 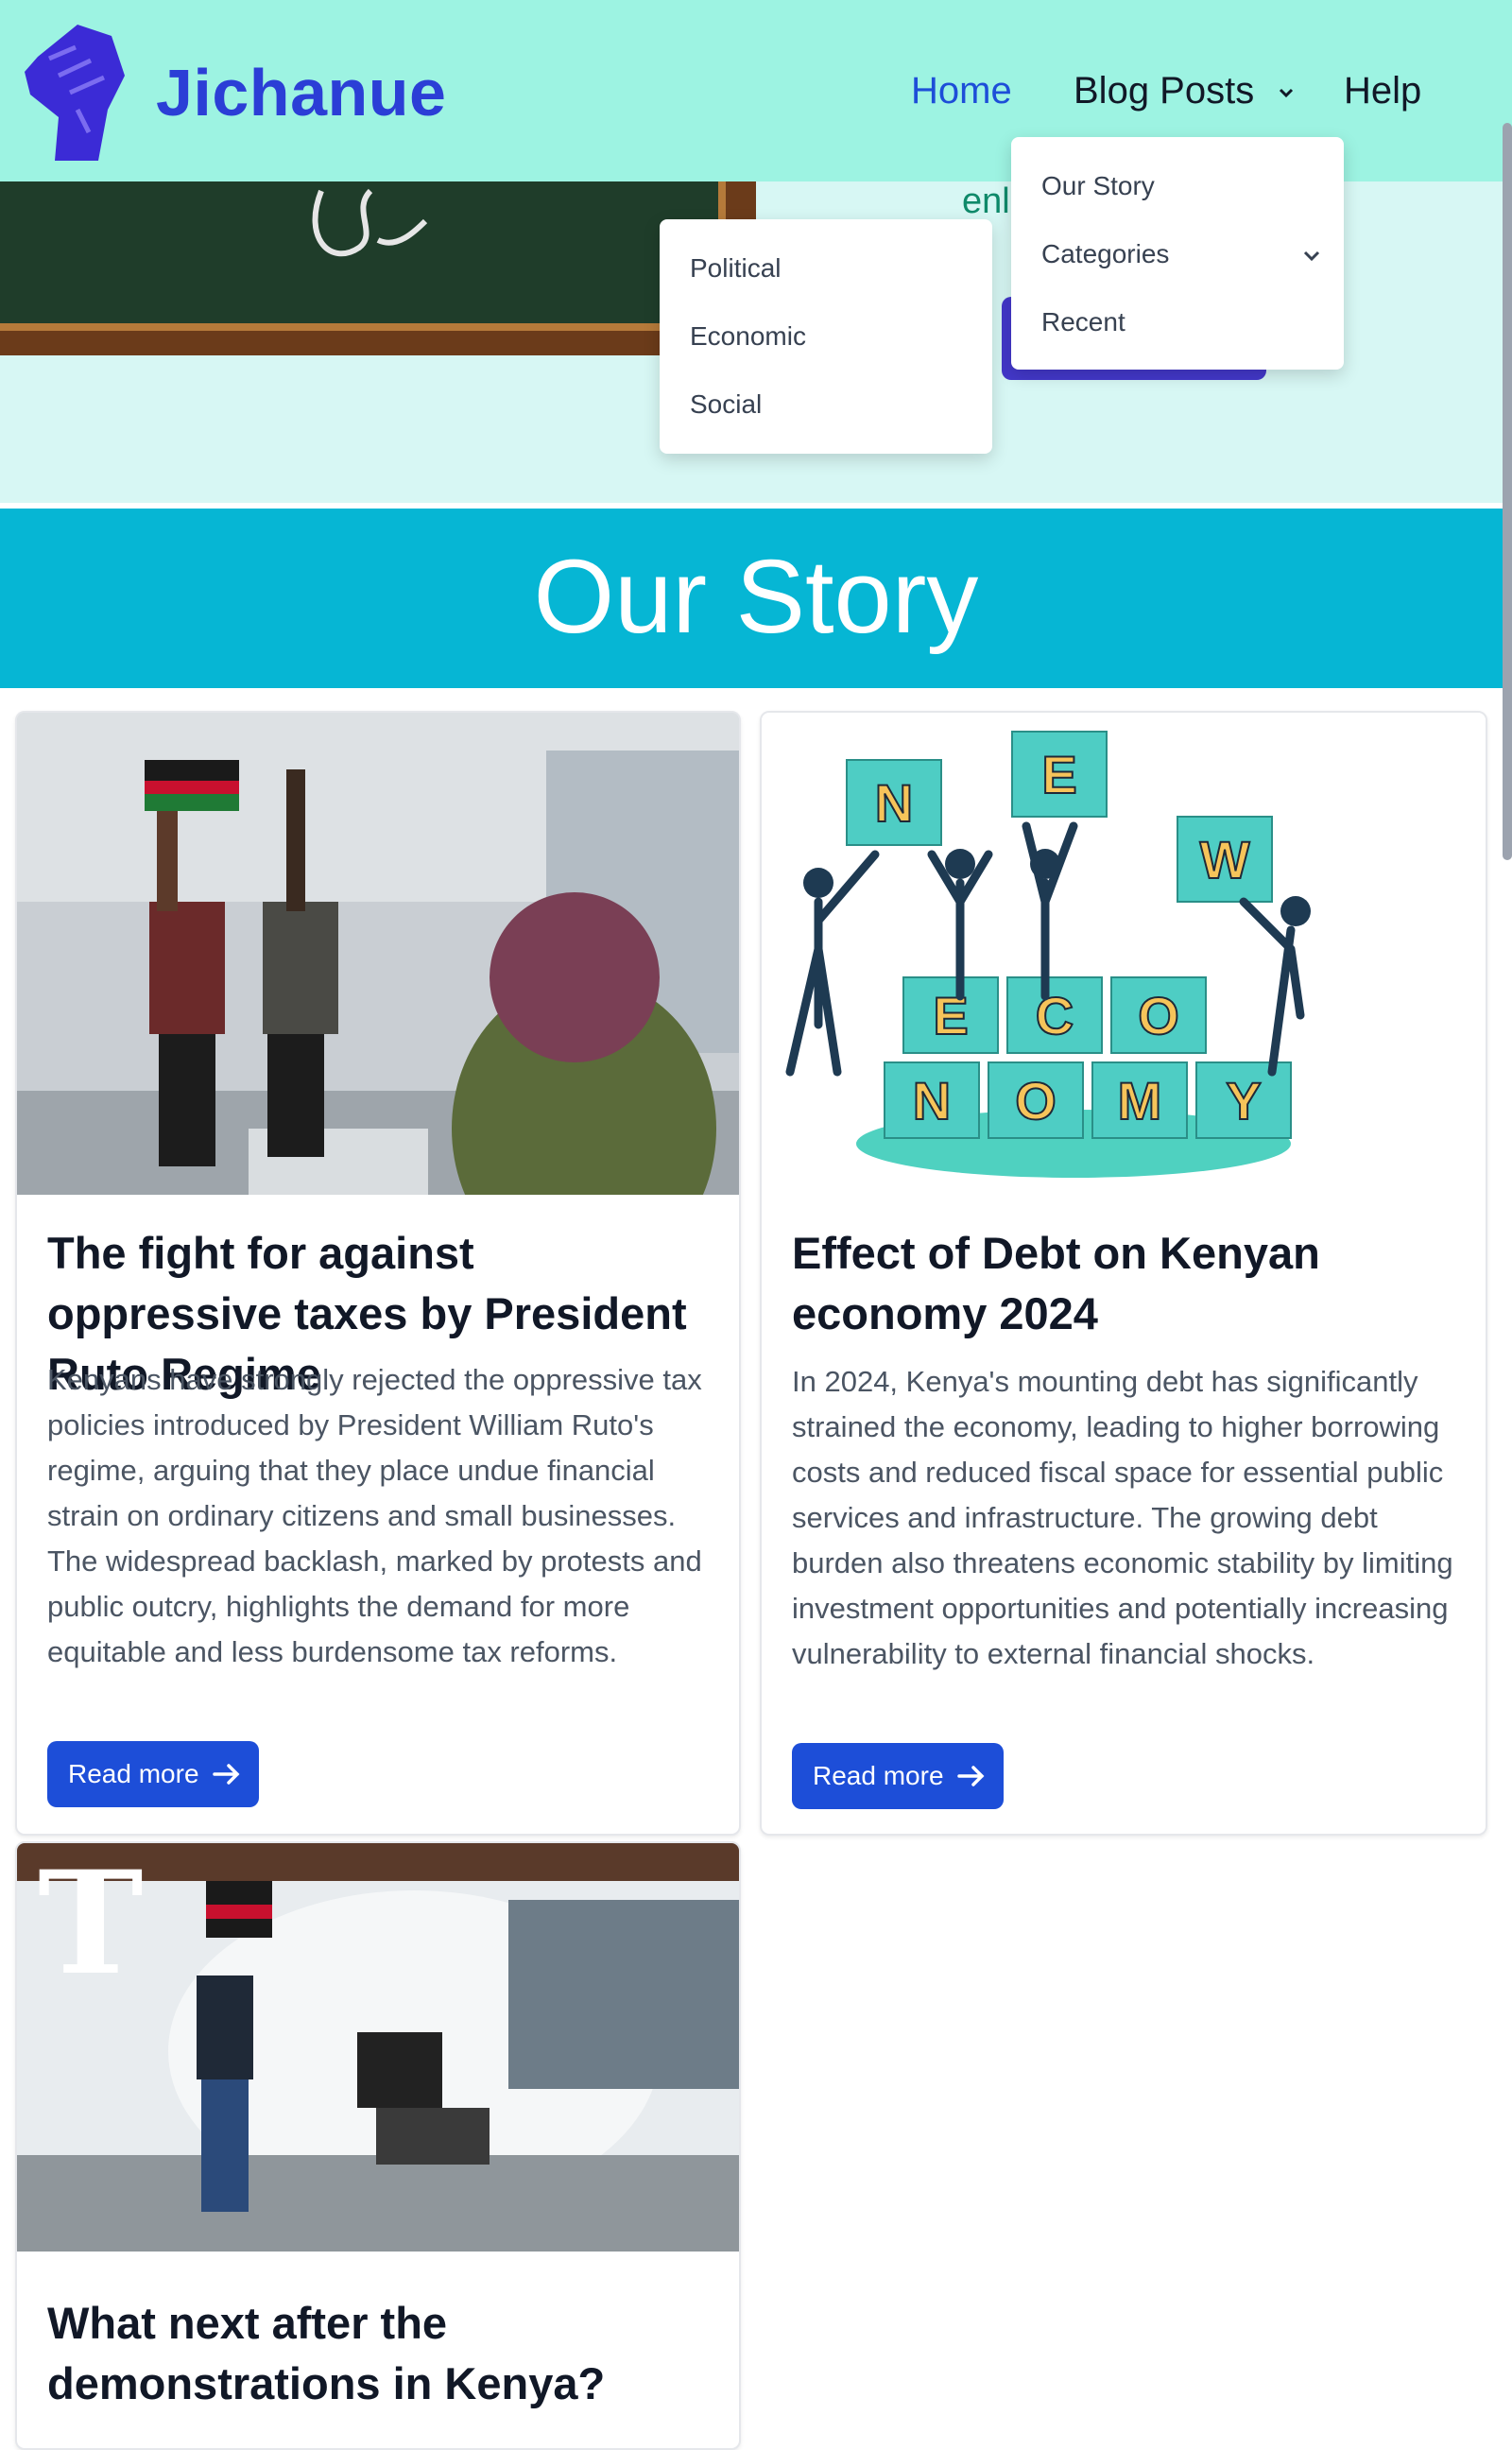 I want to click on post-title: Effect of Debt on Kenyan economy 2024, so click(x=1125, y=1283).